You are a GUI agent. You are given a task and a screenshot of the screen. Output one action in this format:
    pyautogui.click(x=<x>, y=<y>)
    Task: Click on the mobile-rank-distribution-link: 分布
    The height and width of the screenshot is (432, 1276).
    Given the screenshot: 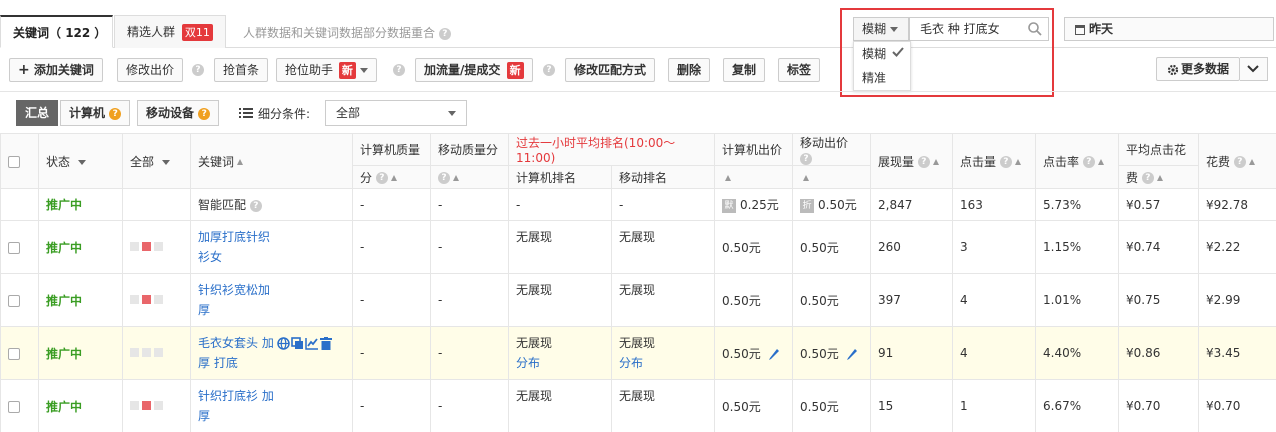 What is the action you would take?
    pyautogui.click(x=631, y=363)
    